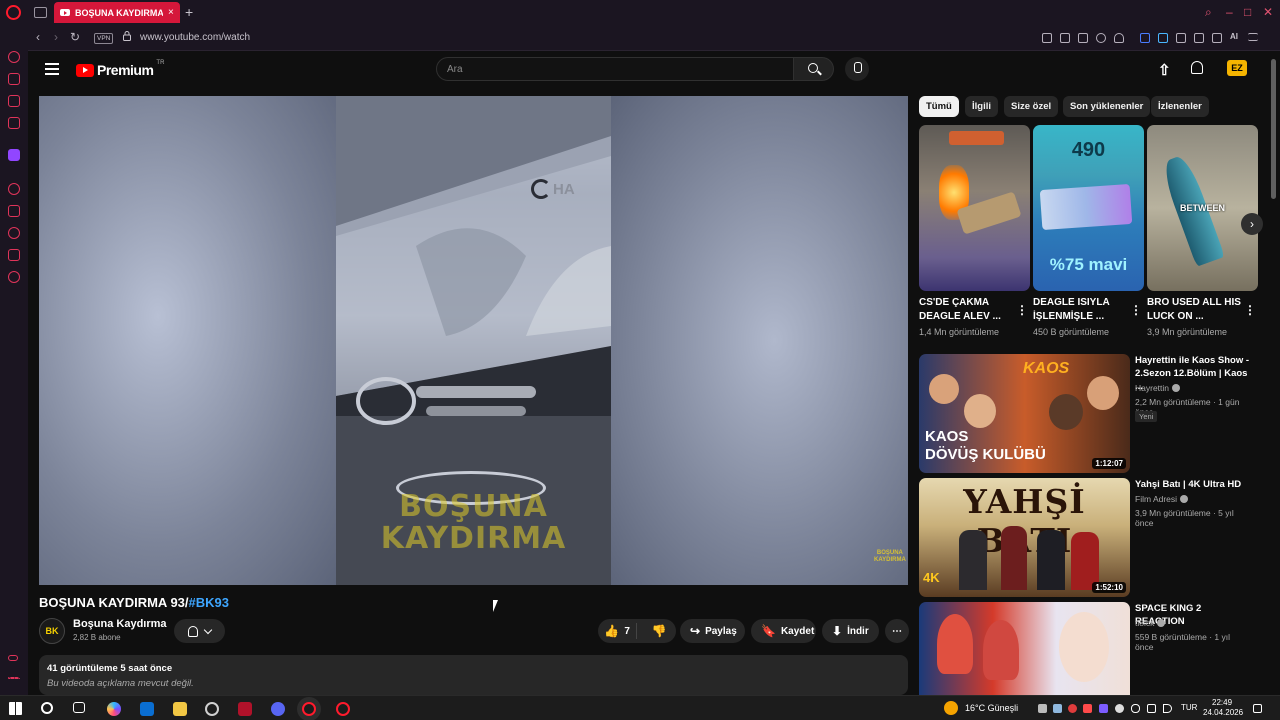 This screenshot has width=1280, height=720. I want to click on search-icon, so click(47, 708).